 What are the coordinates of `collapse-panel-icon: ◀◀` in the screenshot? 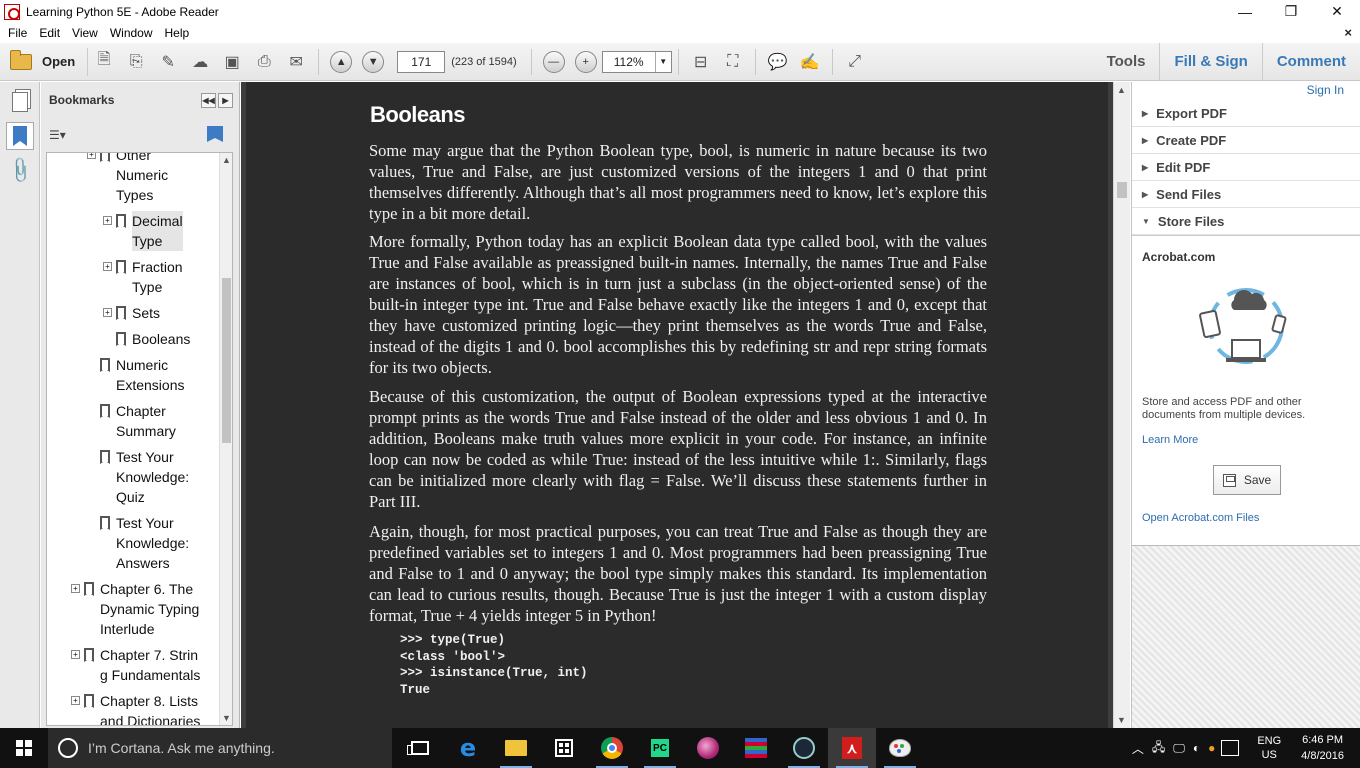 It's located at (208, 100).